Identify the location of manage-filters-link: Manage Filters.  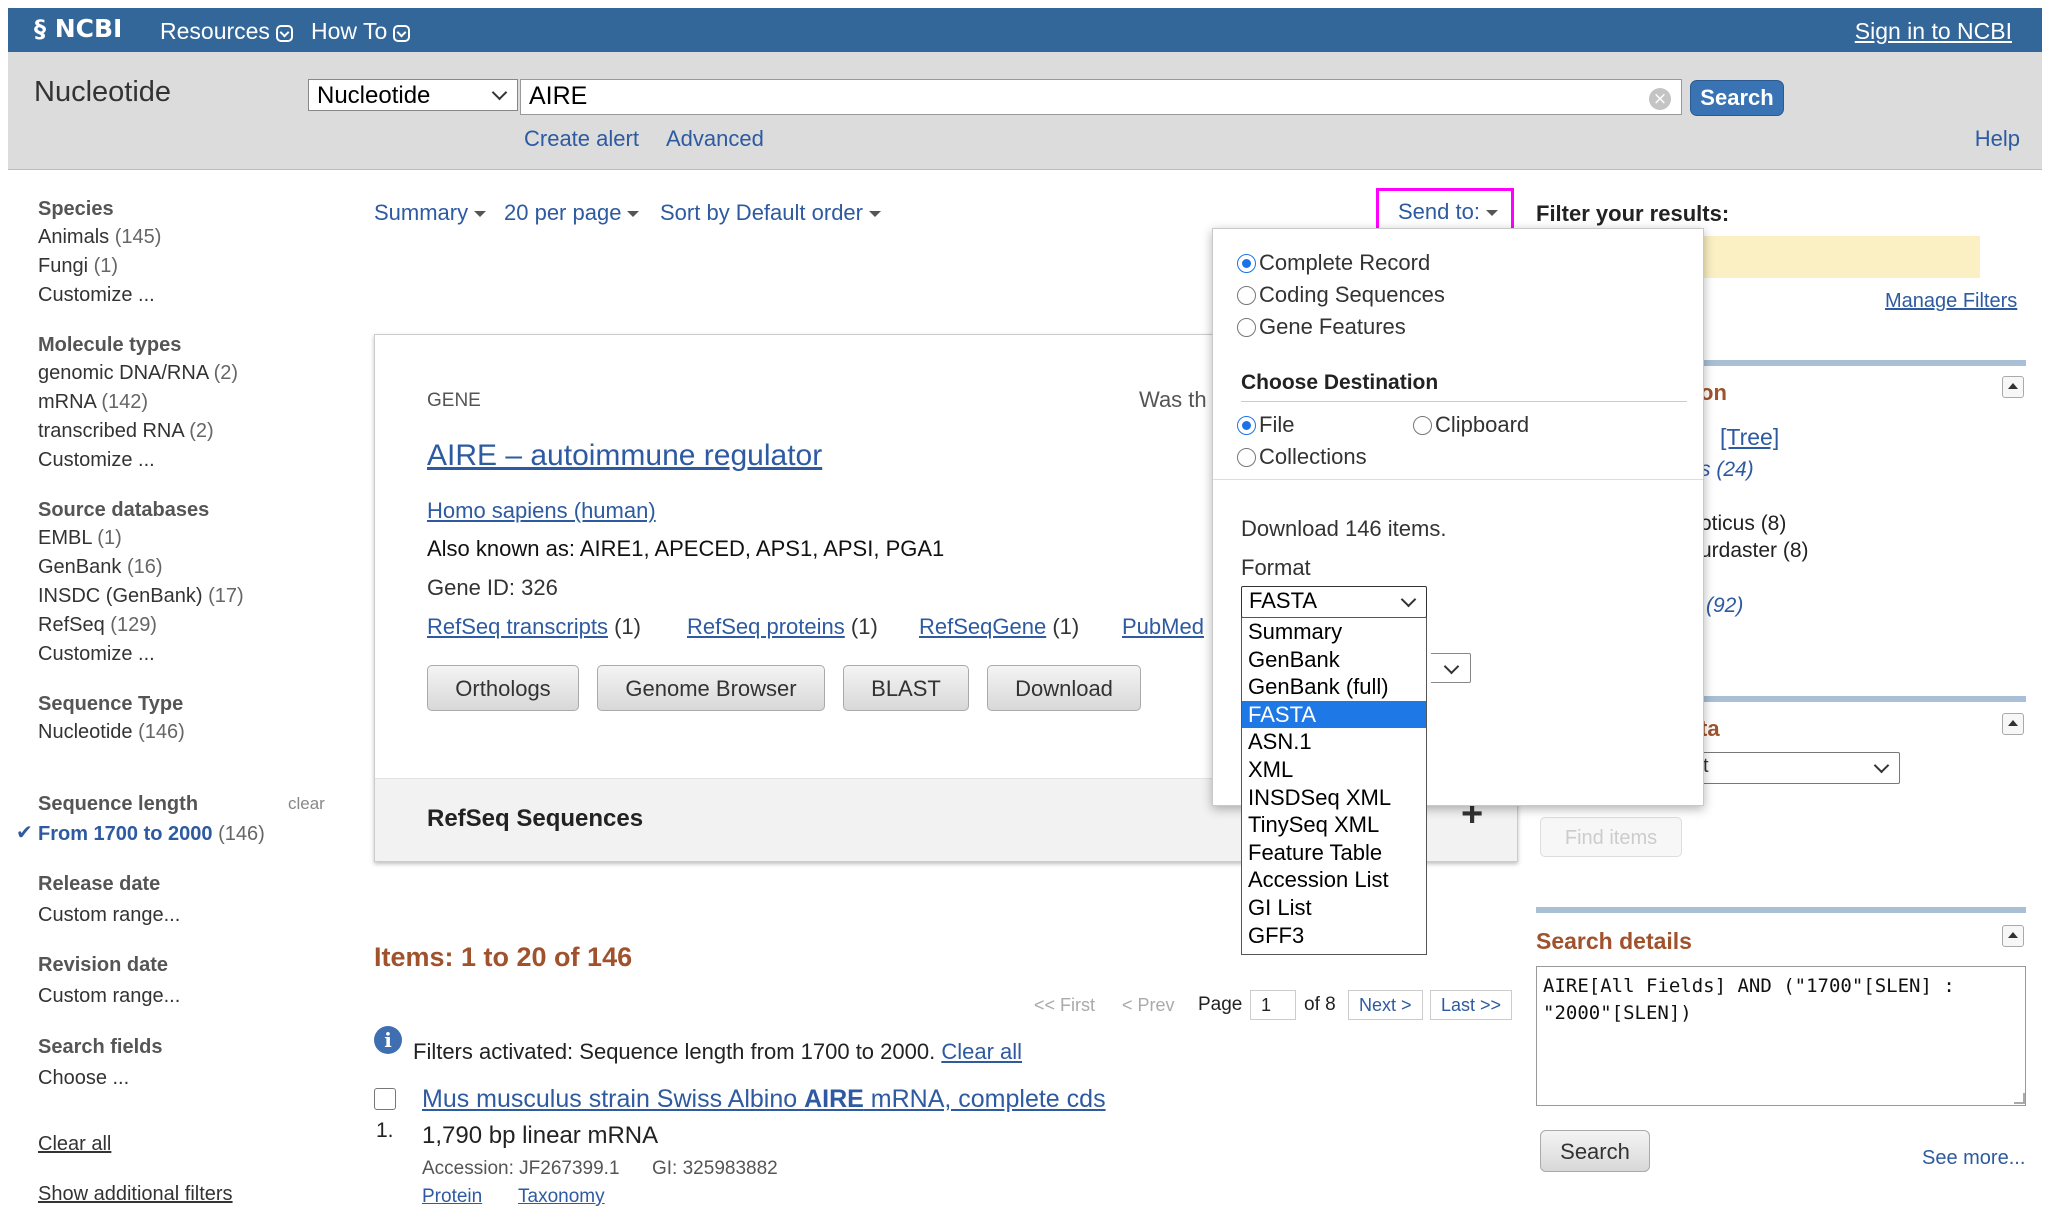
(1951, 301).